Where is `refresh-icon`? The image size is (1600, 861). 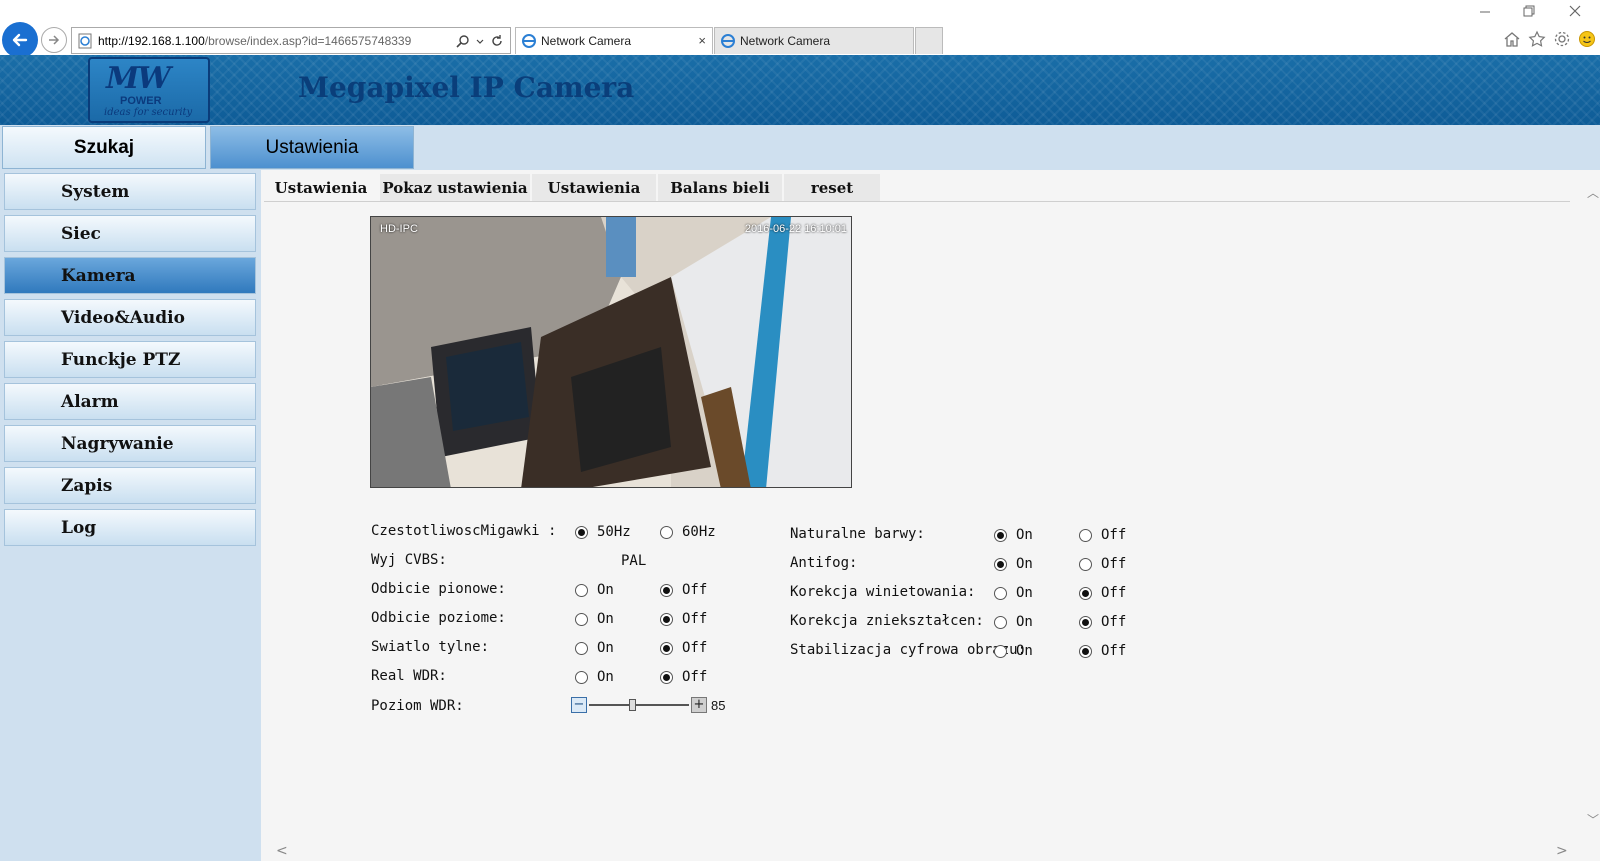 refresh-icon is located at coordinates (497, 41).